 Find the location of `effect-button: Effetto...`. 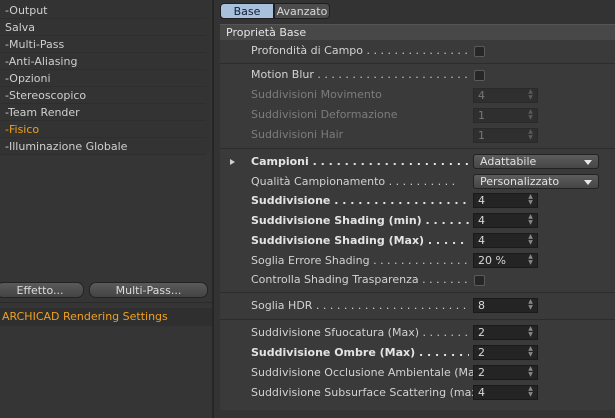

effect-button: Effetto... is located at coordinates (42, 290).